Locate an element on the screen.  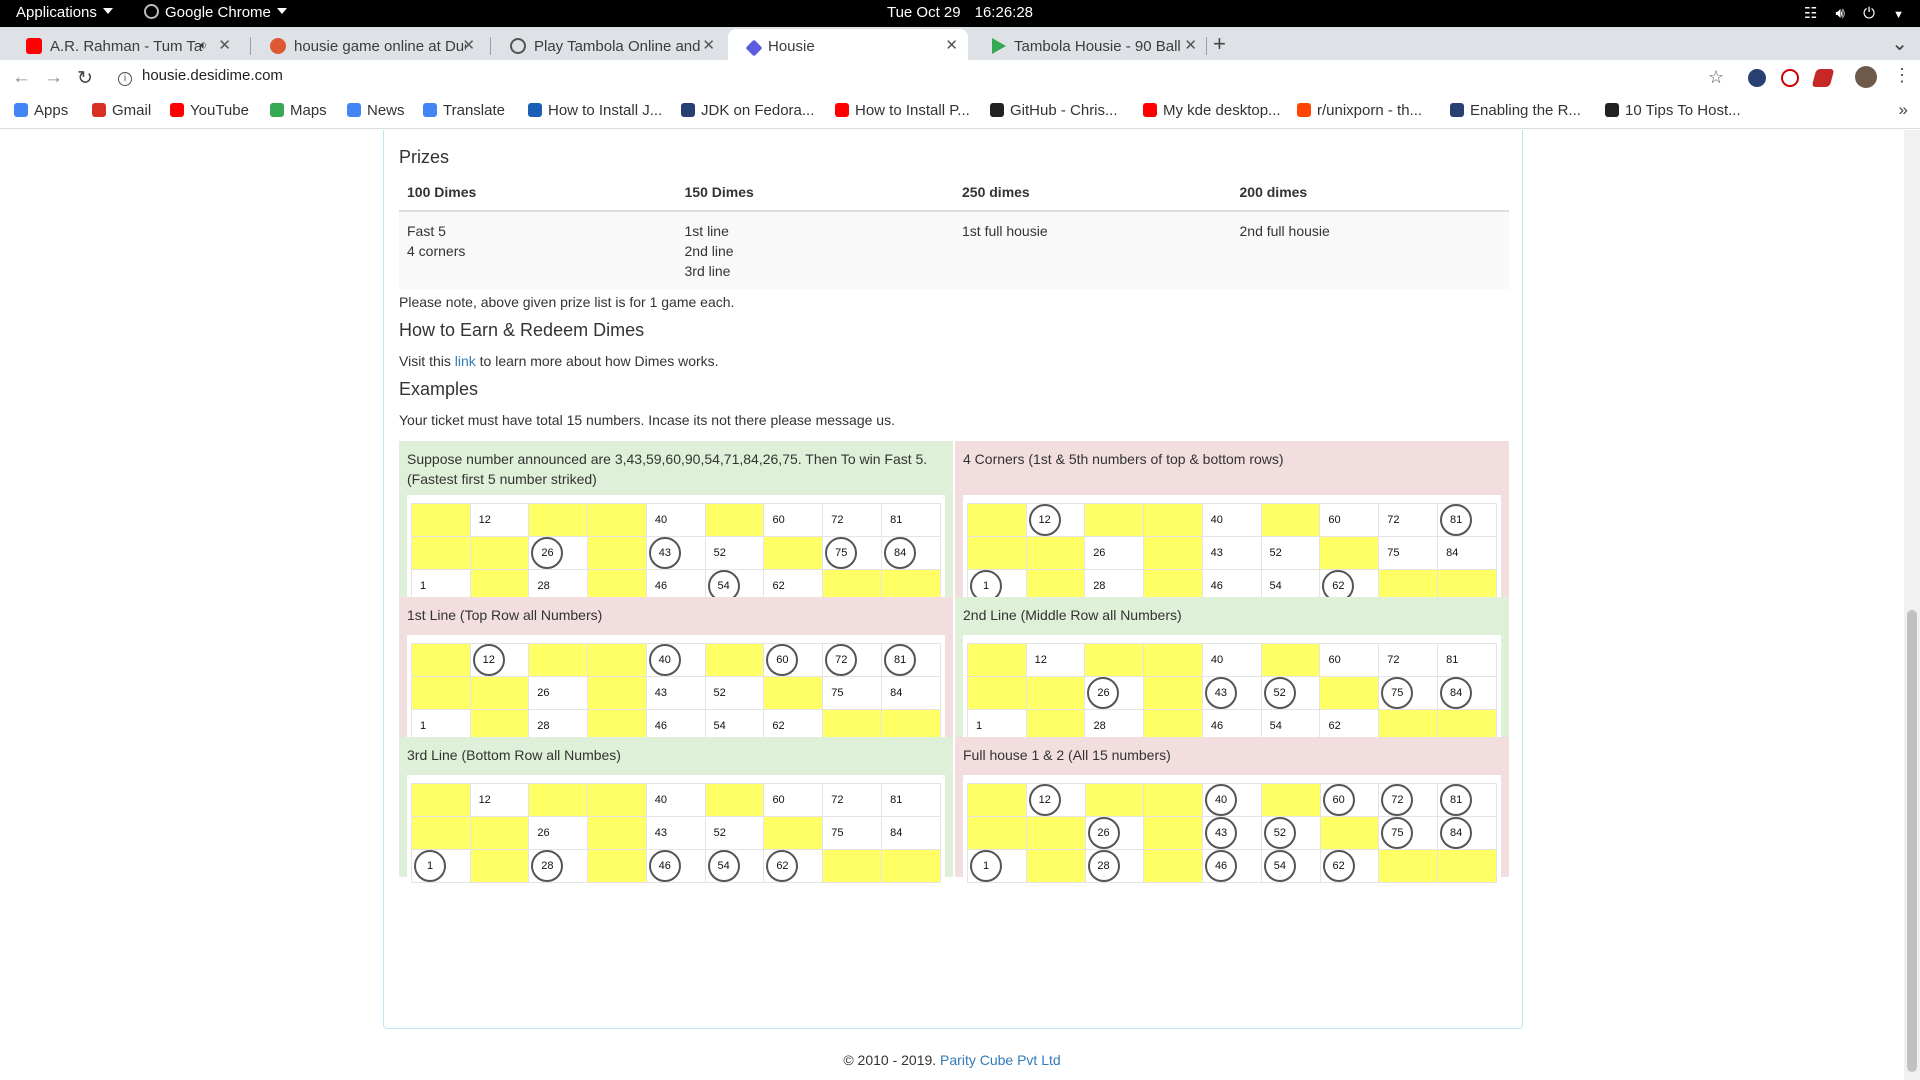
extension-icon is located at coordinates (1823, 78).